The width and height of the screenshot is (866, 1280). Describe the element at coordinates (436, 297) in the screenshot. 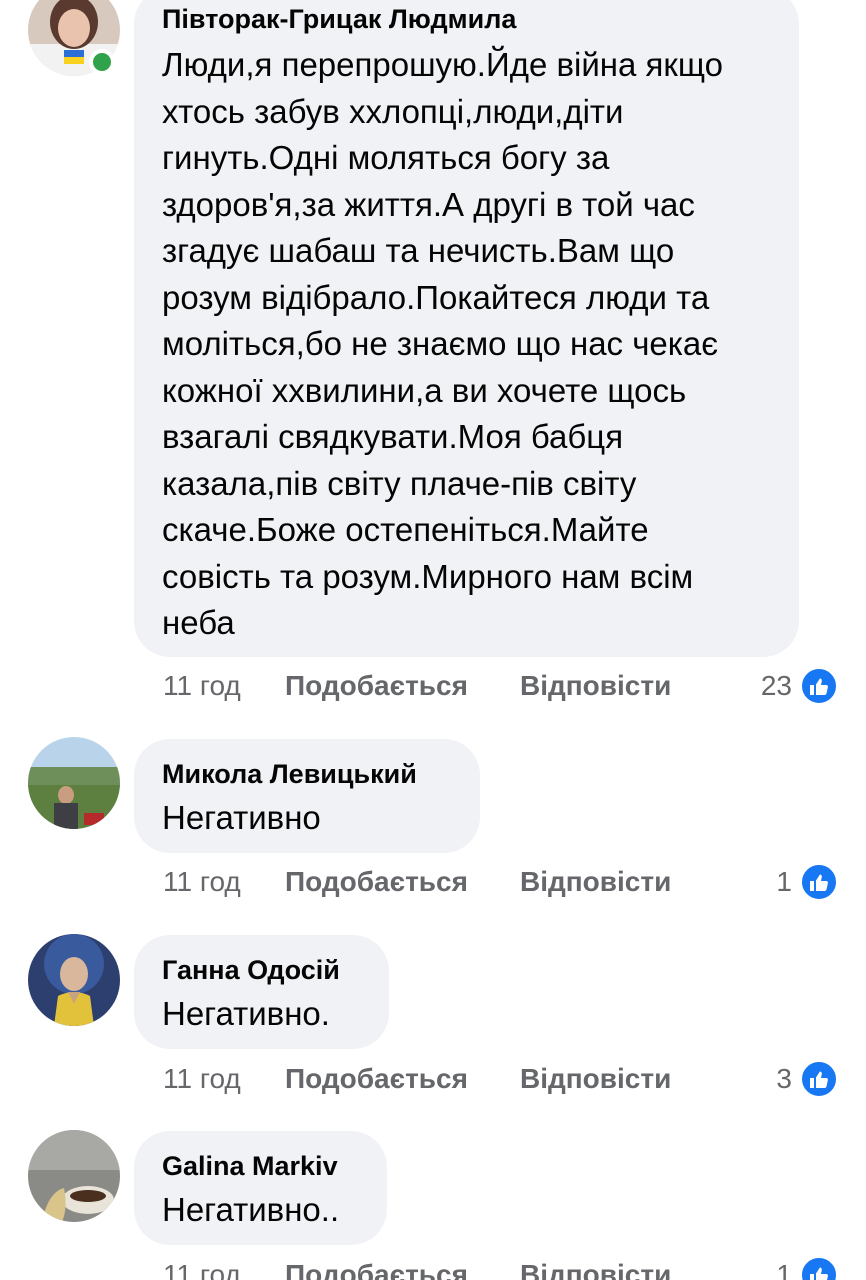

I see `comment-text-line: розум відібрало.Покайтеся люди та` at that location.